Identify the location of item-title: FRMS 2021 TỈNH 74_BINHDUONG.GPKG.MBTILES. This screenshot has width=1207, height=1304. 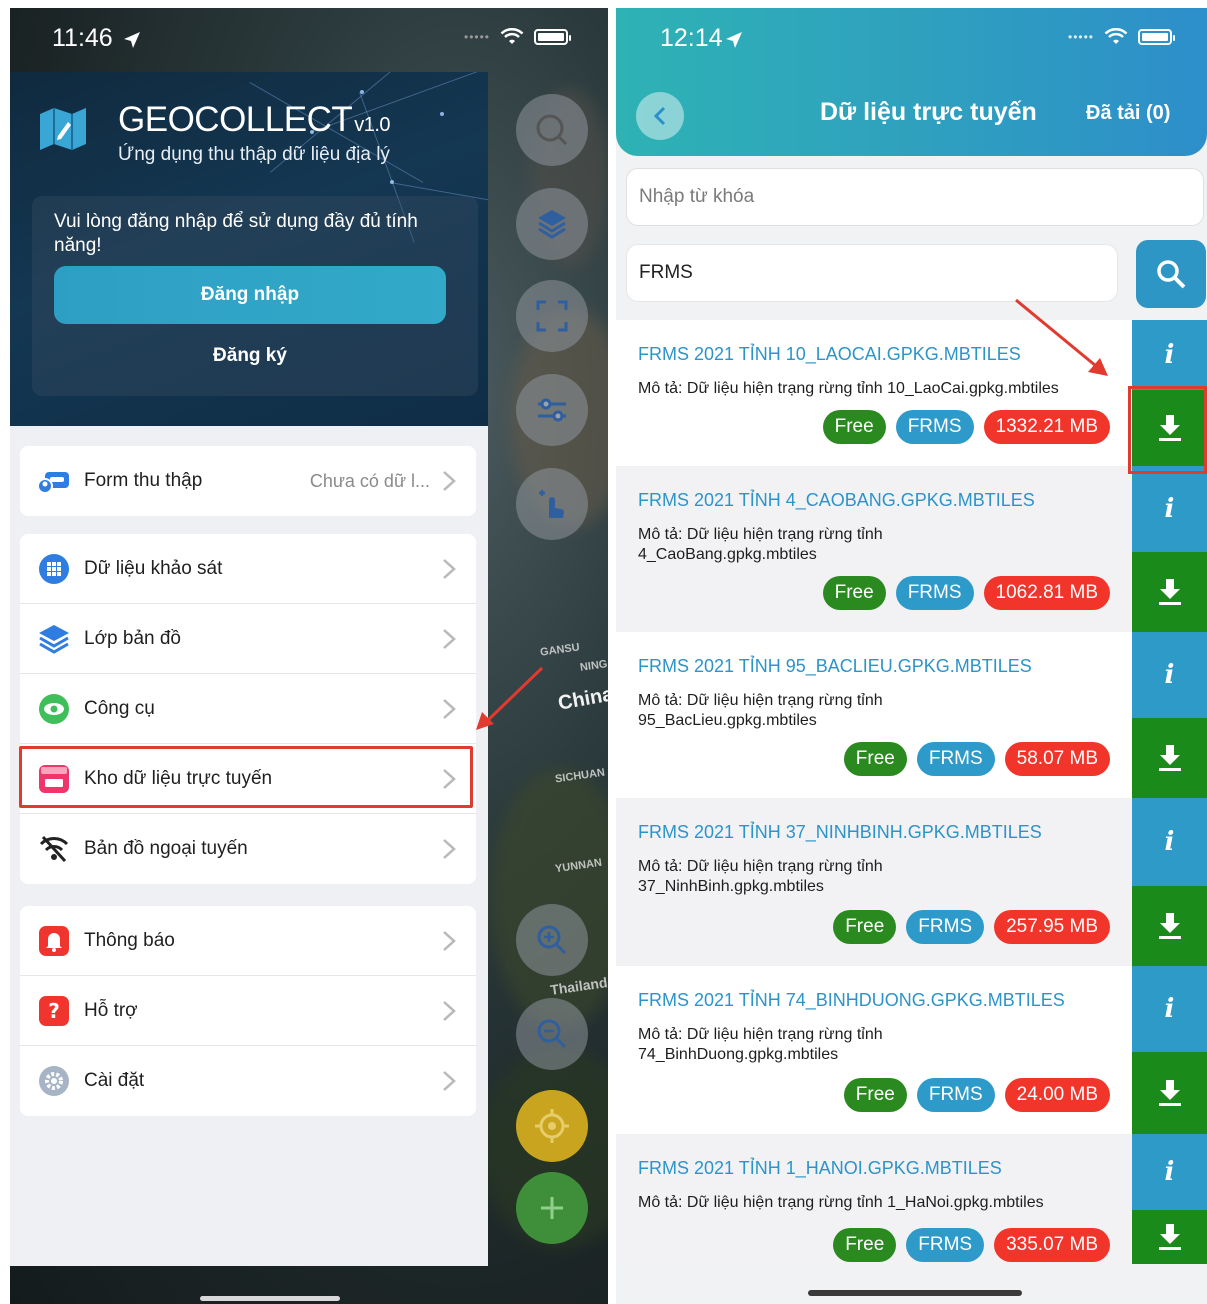
(851, 1000).